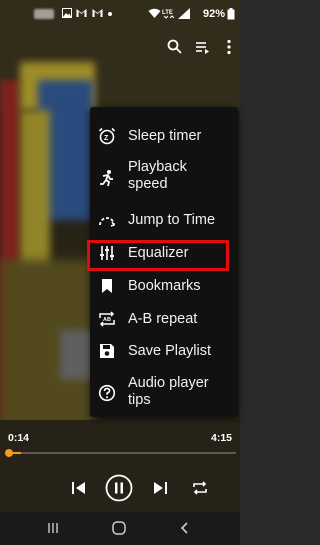 The width and height of the screenshot is (320, 545). I want to click on more-vert-icon, so click(229, 47).